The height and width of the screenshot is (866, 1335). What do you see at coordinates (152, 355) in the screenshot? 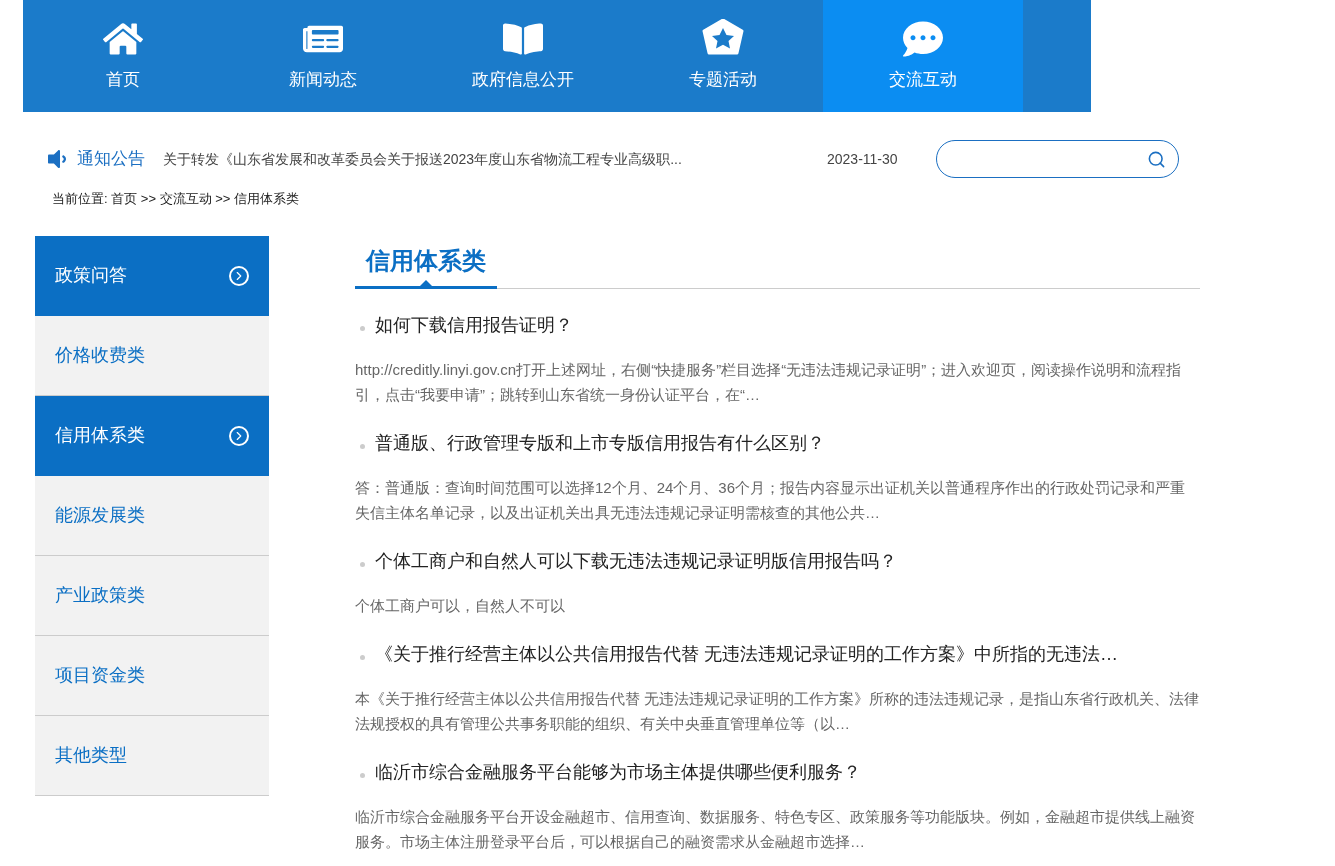
I see `sidebar-item: 价格收费类` at bounding box center [152, 355].